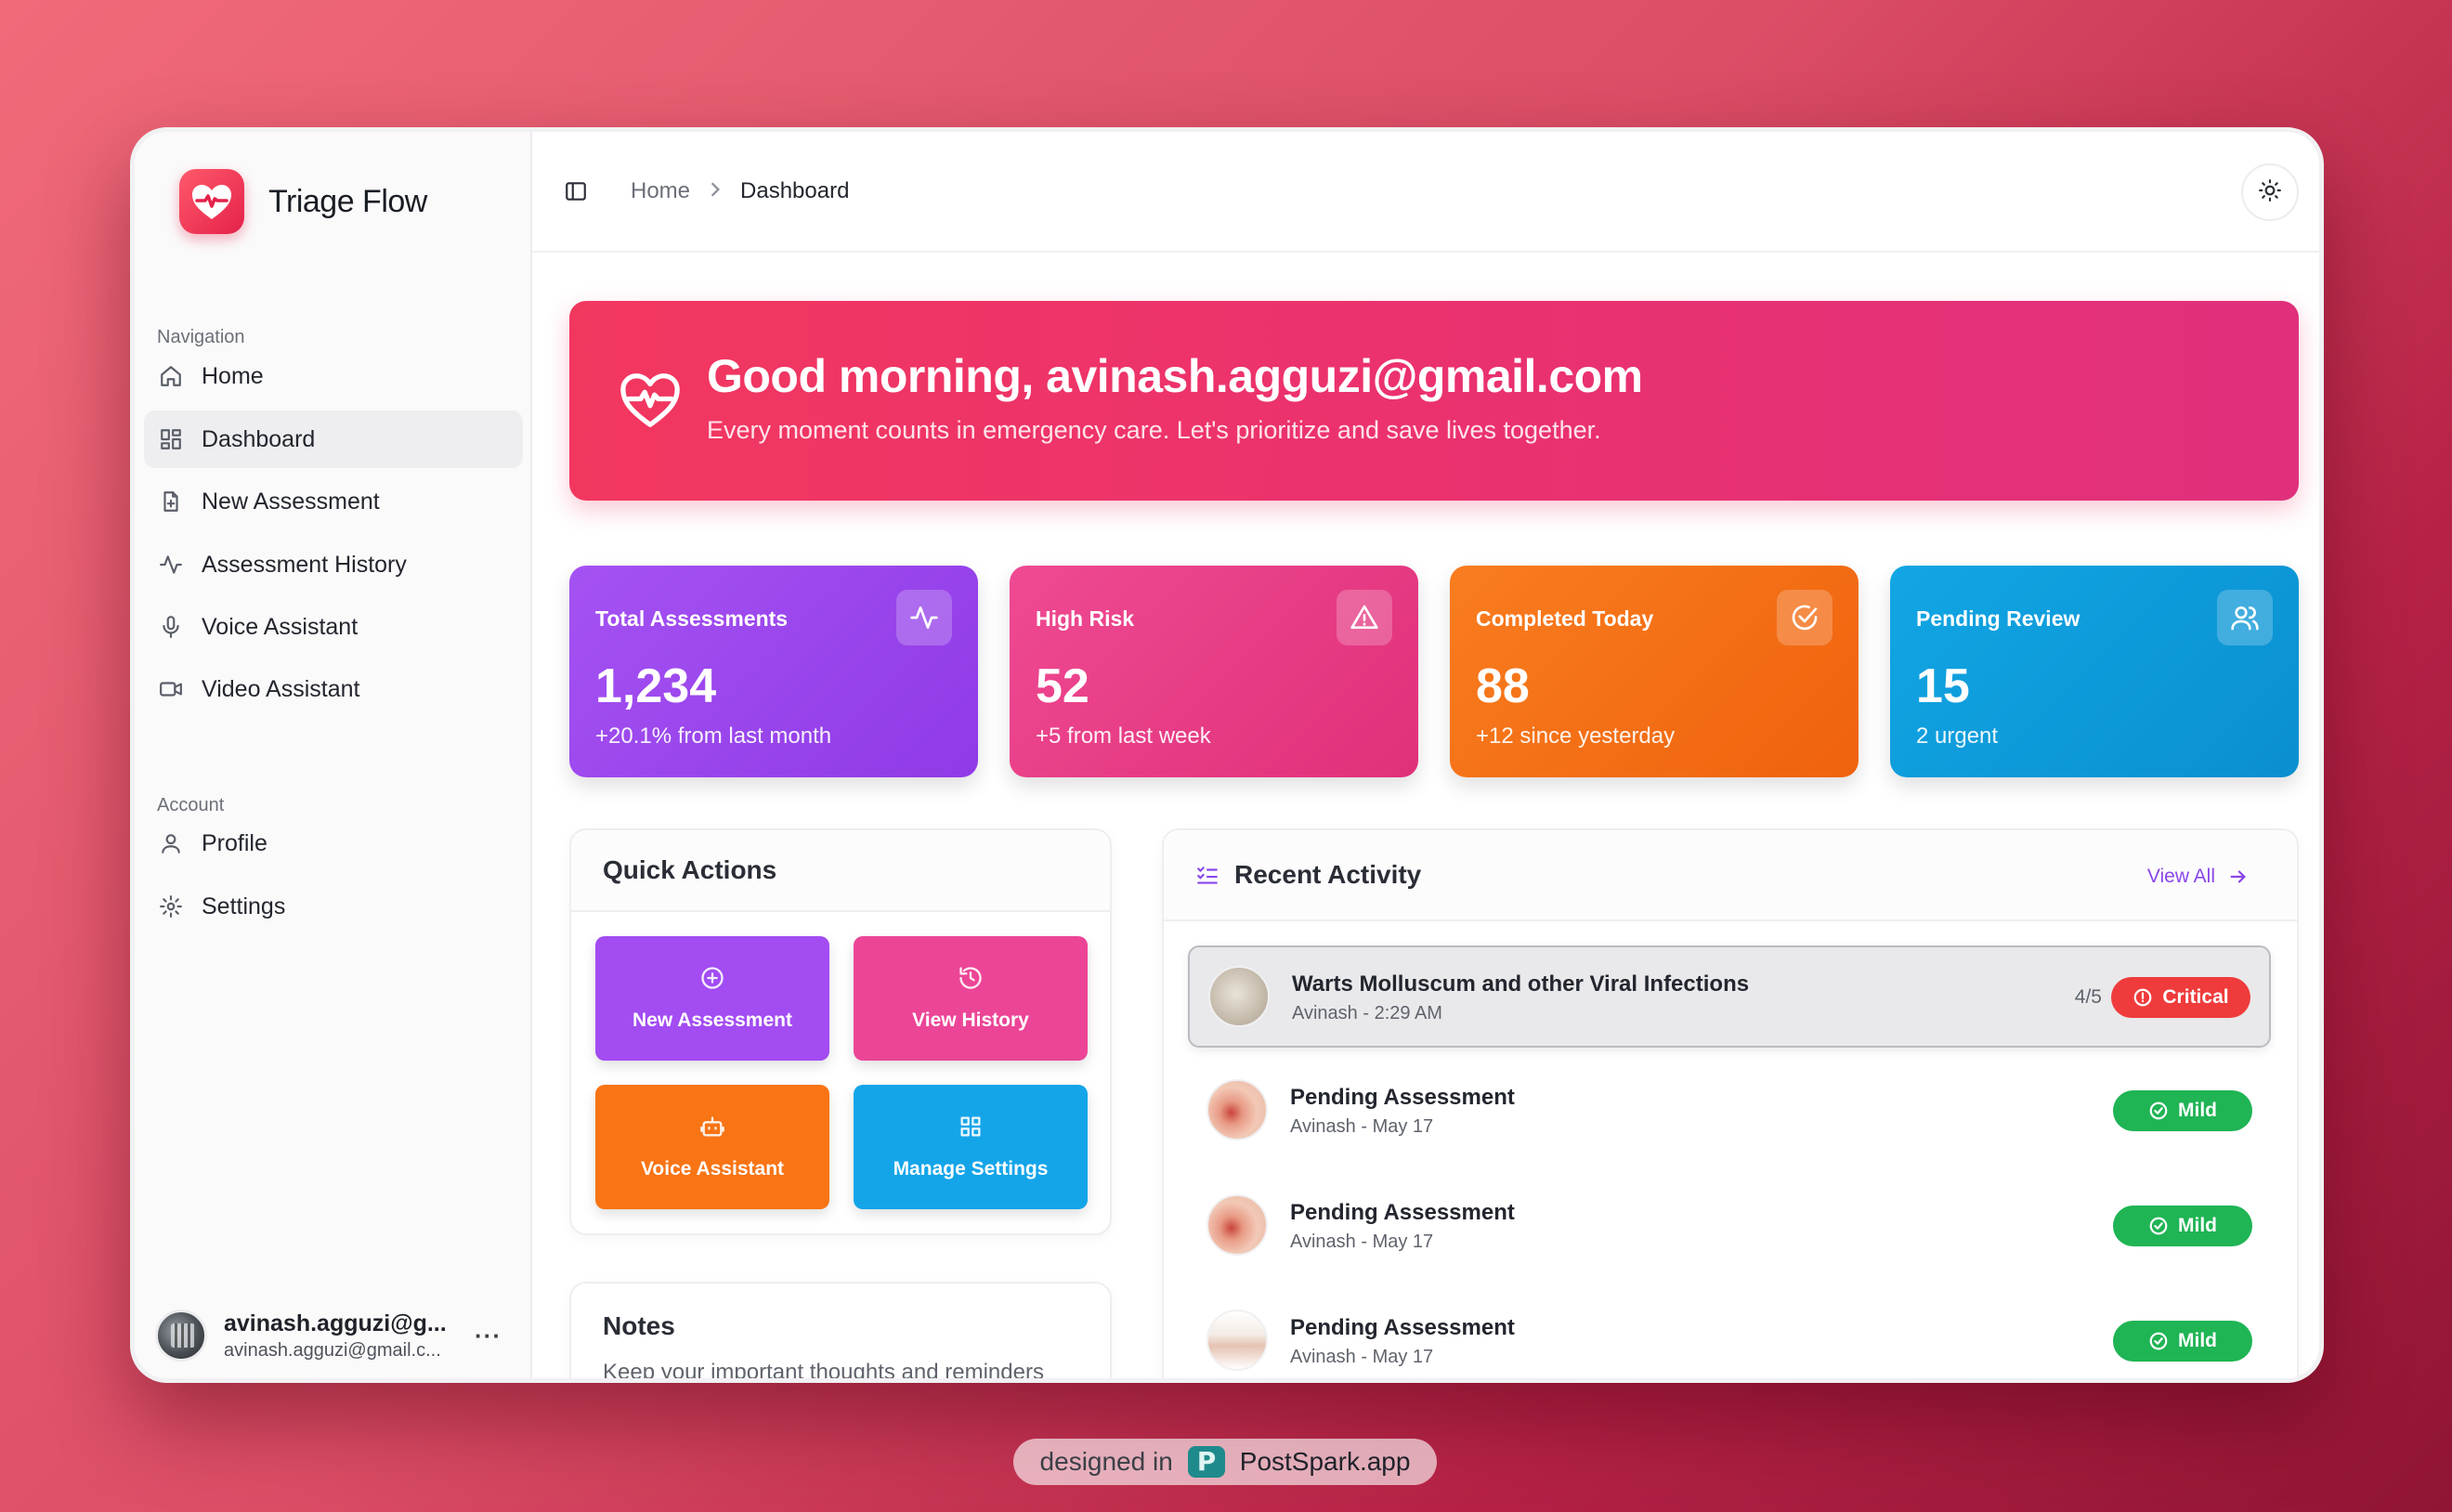 The image size is (2452, 1512). Describe the element at coordinates (1565, 618) in the screenshot. I see `stat-label: Completed Today` at that location.